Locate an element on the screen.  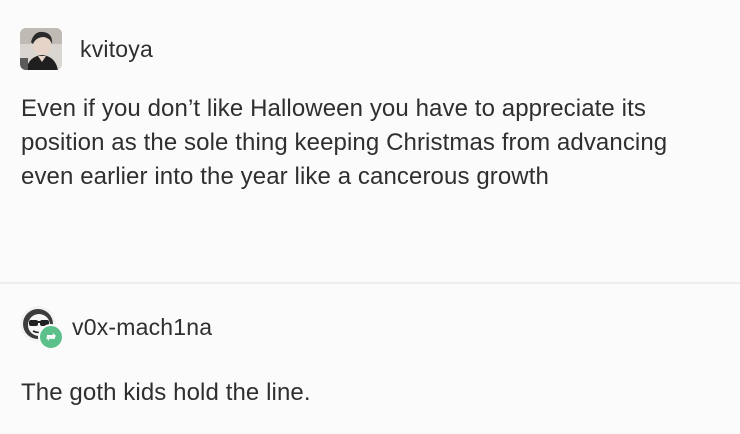
username: kvitoya is located at coordinates (116, 49).